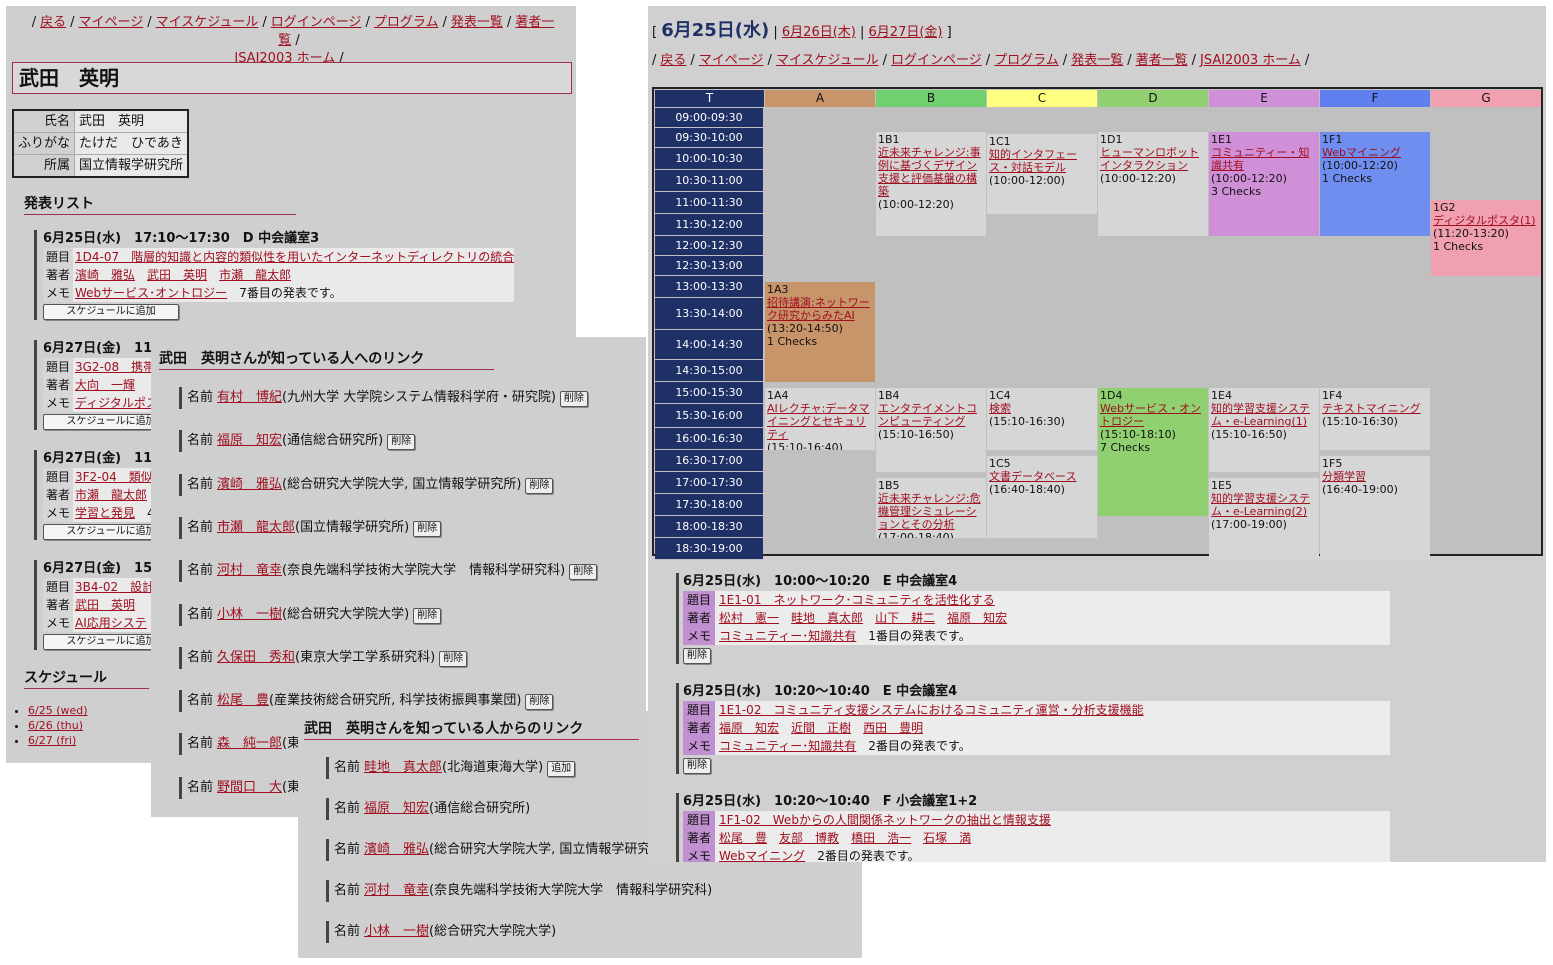  Describe the element at coordinates (249, 787) in the screenshot. I see `person-link: 野間口 大` at that location.